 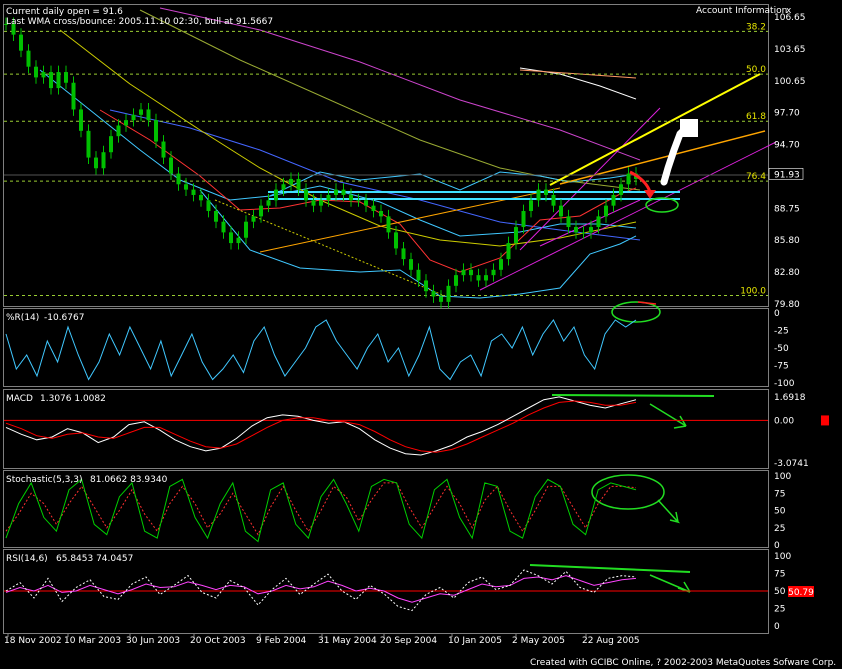 What do you see at coordinates (330, 248) in the screenshot?
I see `trendline-yellow-falling` at bounding box center [330, 248].